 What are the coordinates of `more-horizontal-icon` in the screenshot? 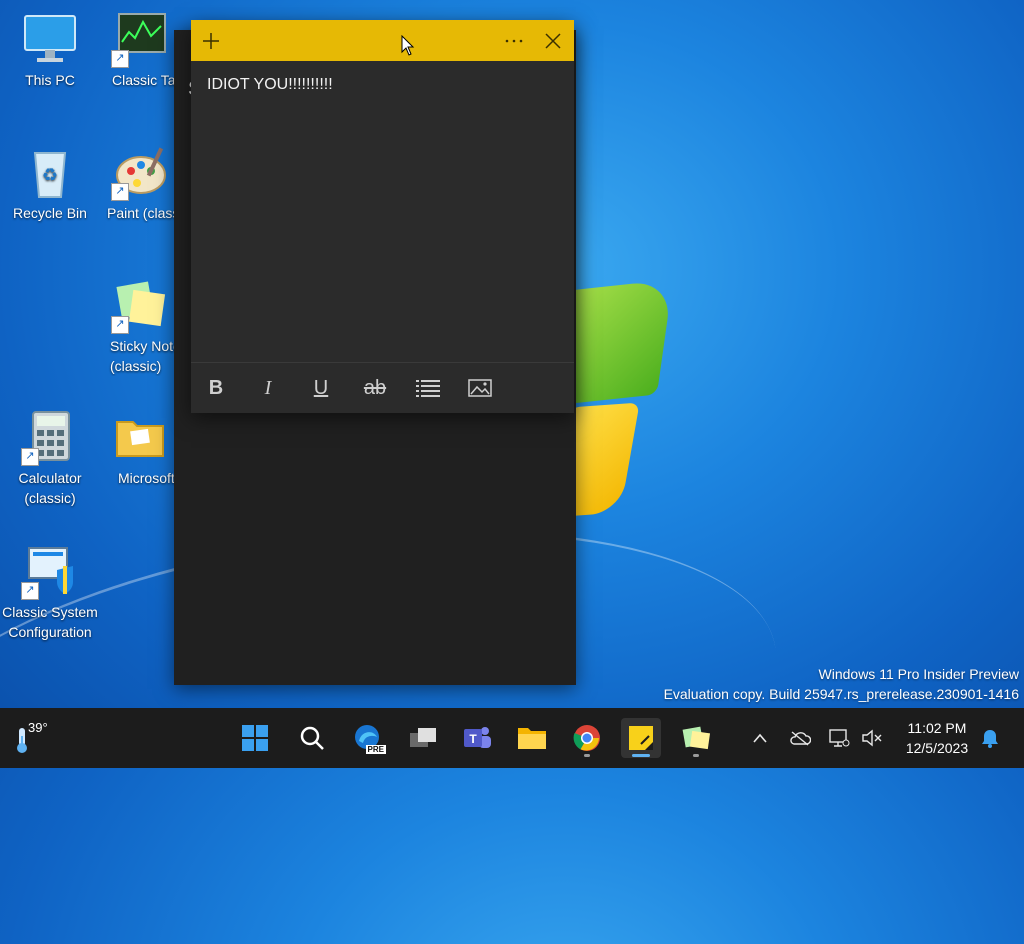 It's located at (514, 41).